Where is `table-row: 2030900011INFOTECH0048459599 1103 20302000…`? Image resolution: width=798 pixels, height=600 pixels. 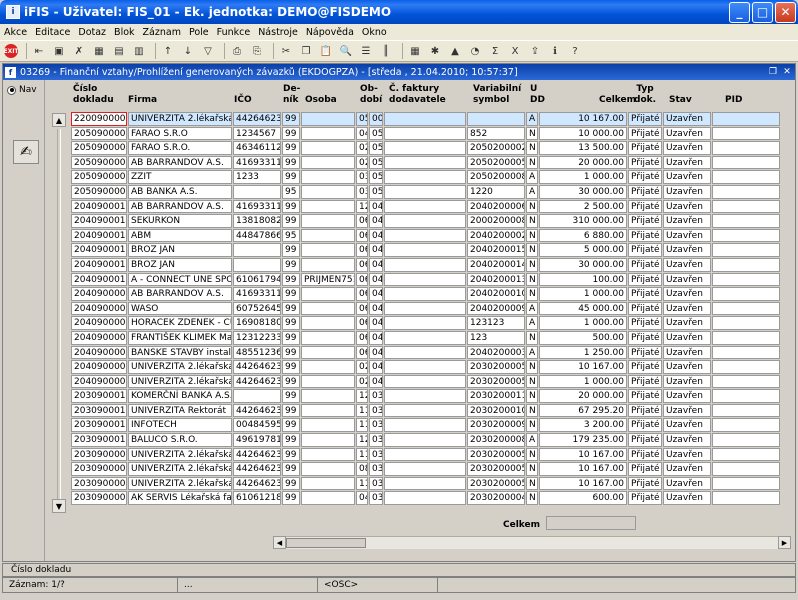
table-row: 2030900011INFOTECH0048459599 1103 20302000… is located at coordinates (432, 425).